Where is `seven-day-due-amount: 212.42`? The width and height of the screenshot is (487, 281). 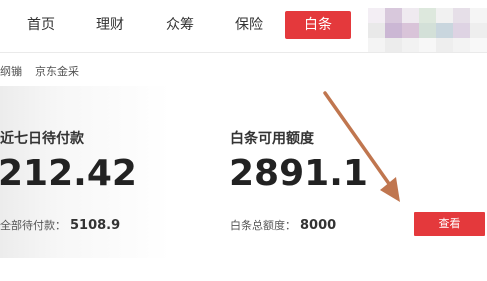 seven-day-due-amount: 212.42 is located at coordinates (68, 173).